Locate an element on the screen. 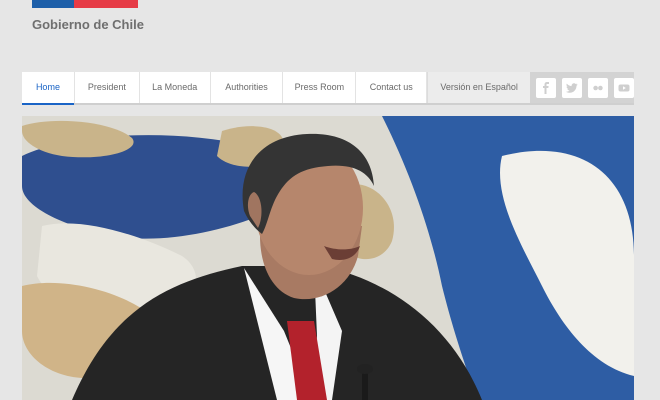 The height and width of the screenshot is (400, 660). nav-authorities: Authorities is located at coordinates (247, 87).